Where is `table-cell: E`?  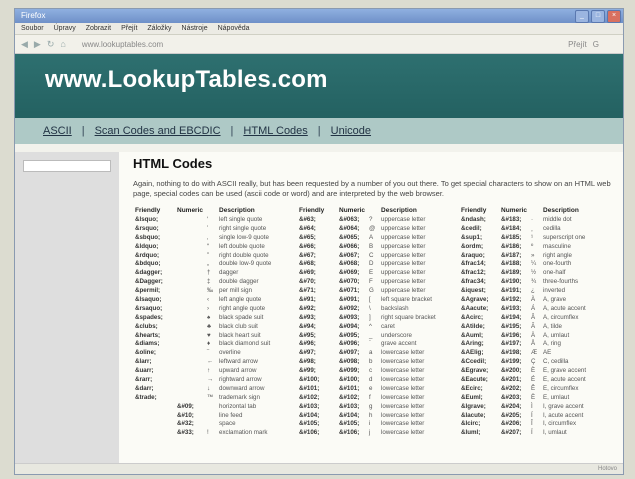
table-cell: E is located at coordinates (371, 273).